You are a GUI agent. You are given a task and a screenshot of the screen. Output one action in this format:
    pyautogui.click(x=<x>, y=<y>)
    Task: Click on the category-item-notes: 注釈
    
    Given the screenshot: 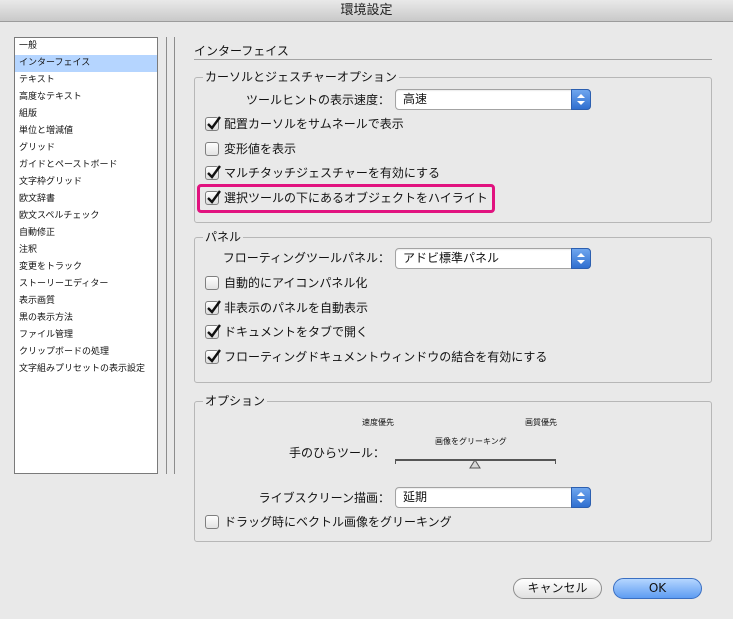 What is the action you would take?
    pyautogui.click(x=86, y=250)
    